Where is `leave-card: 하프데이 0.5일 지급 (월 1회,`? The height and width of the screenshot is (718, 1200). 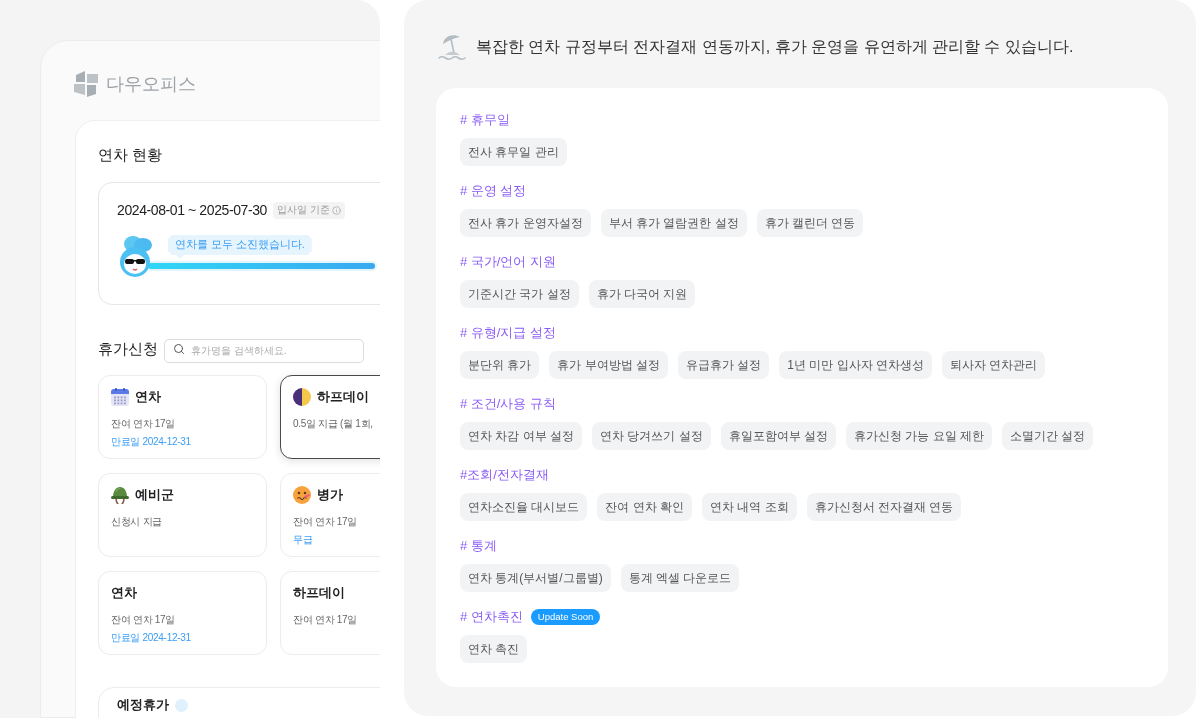
leave-card: 하프데이 0.5일 지급 (월 1회, is located at coordinates (330, 417).